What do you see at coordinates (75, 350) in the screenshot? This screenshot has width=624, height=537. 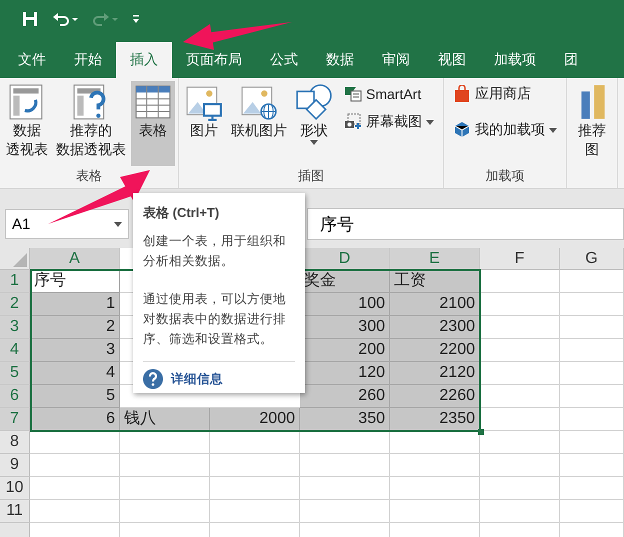 I see `table-cell: 3` at bounding box center [75, 350].